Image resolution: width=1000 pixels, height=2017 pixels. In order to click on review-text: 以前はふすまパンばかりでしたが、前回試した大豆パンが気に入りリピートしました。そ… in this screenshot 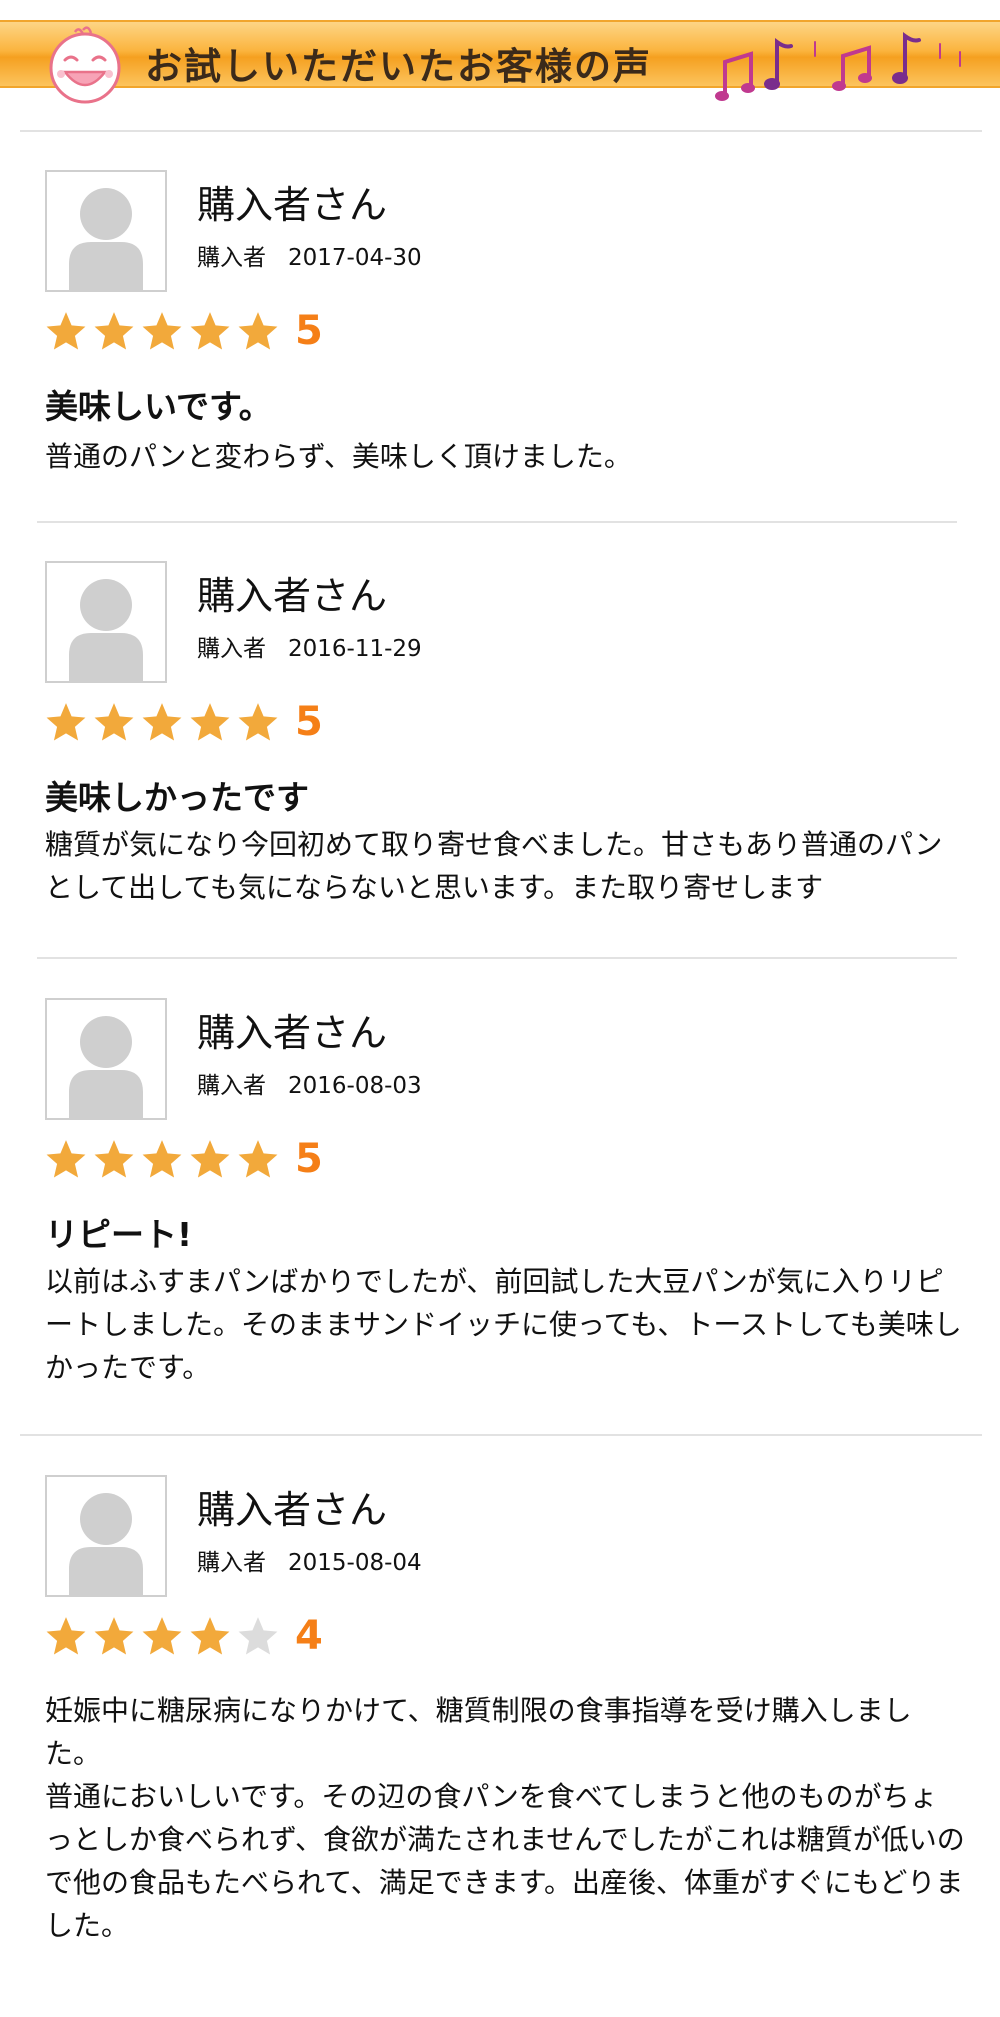, I will do `click(503, 1324)`.